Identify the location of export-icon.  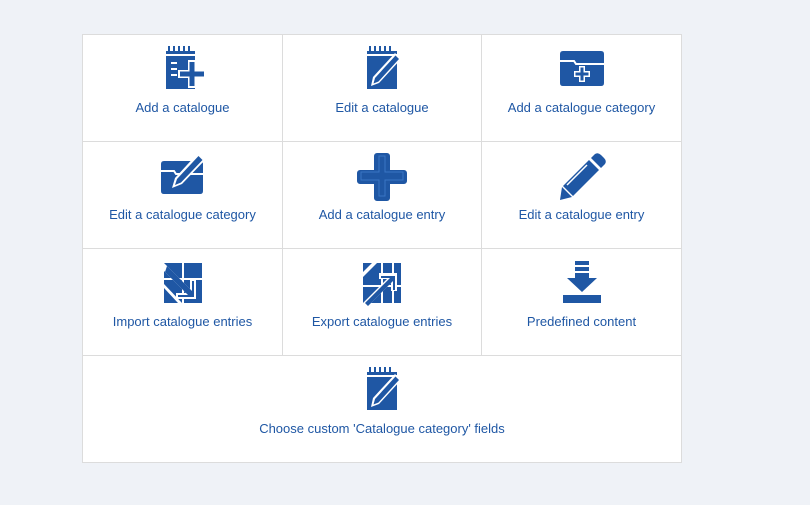
(382, 283).